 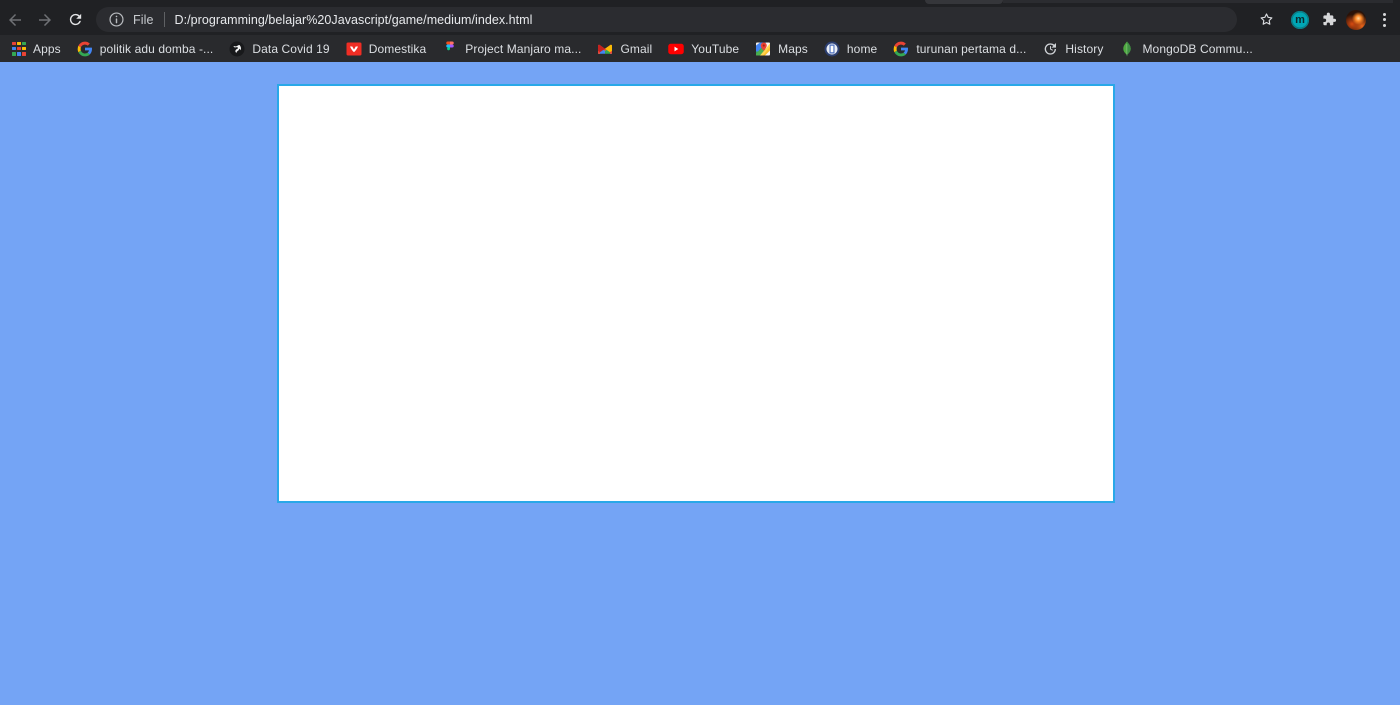 I want to click on bookmark-item-youtube: YouTube, so click(x=703, y=49).